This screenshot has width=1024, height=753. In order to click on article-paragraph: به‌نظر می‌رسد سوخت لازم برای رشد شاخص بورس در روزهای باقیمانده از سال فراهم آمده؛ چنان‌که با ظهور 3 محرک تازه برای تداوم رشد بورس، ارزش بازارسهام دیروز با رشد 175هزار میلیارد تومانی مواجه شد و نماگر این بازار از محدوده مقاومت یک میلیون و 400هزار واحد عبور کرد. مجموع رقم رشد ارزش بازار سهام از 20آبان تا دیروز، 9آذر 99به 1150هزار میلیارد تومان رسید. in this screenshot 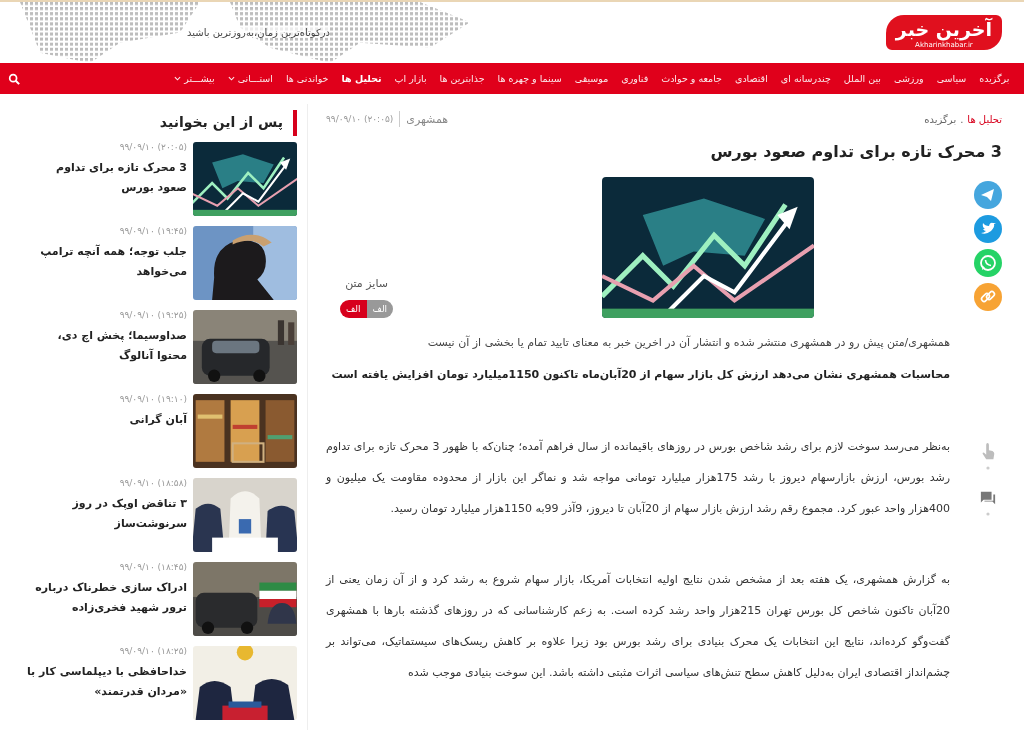, I will do `click(638, 477)`.